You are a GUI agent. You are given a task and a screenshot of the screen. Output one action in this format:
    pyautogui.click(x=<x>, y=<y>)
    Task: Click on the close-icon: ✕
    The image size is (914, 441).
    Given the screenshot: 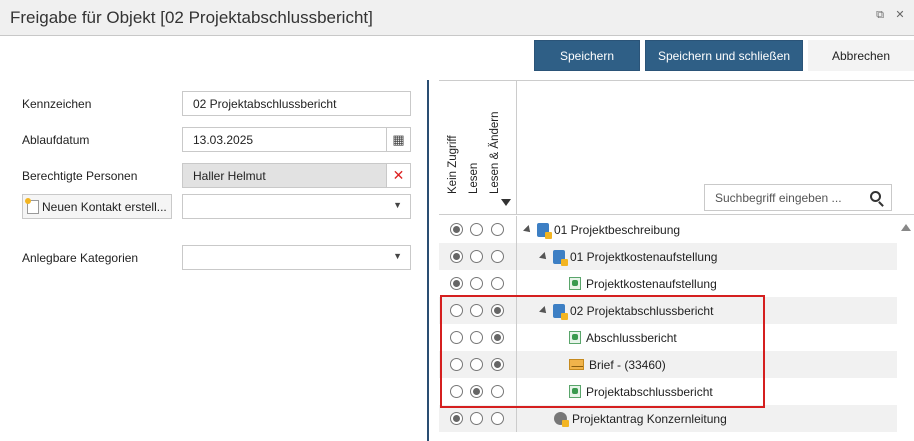 What is the action you would take?
    pyautogui.click(x=900, y=15)
    